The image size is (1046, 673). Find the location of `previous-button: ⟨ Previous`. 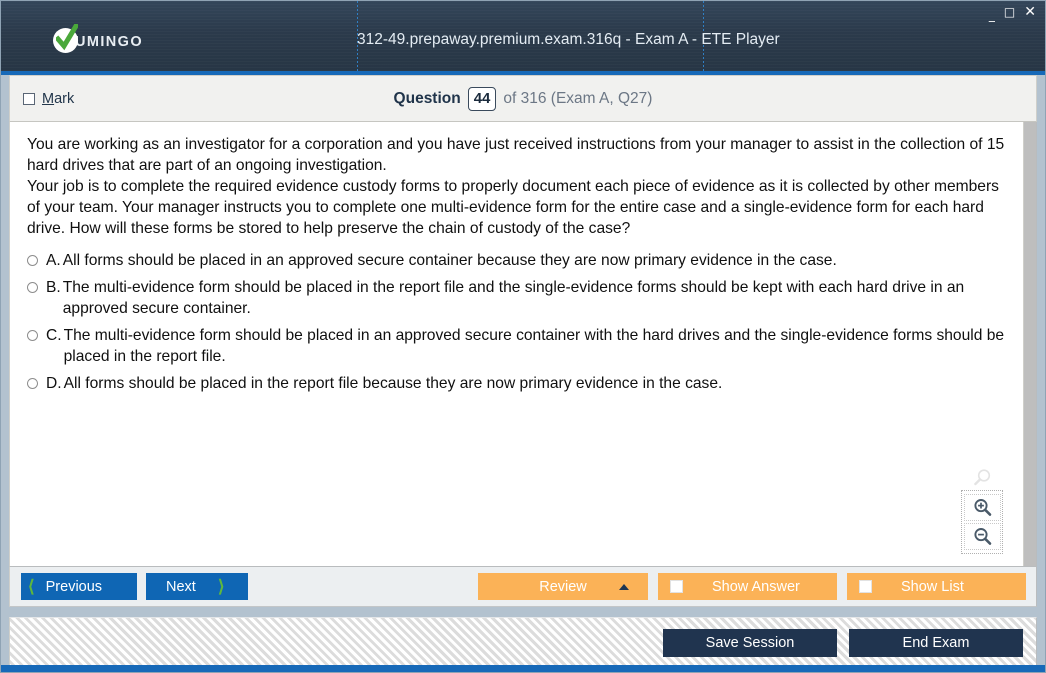

previous-button: ⟨ Previous is located at coordinates (79, 586).